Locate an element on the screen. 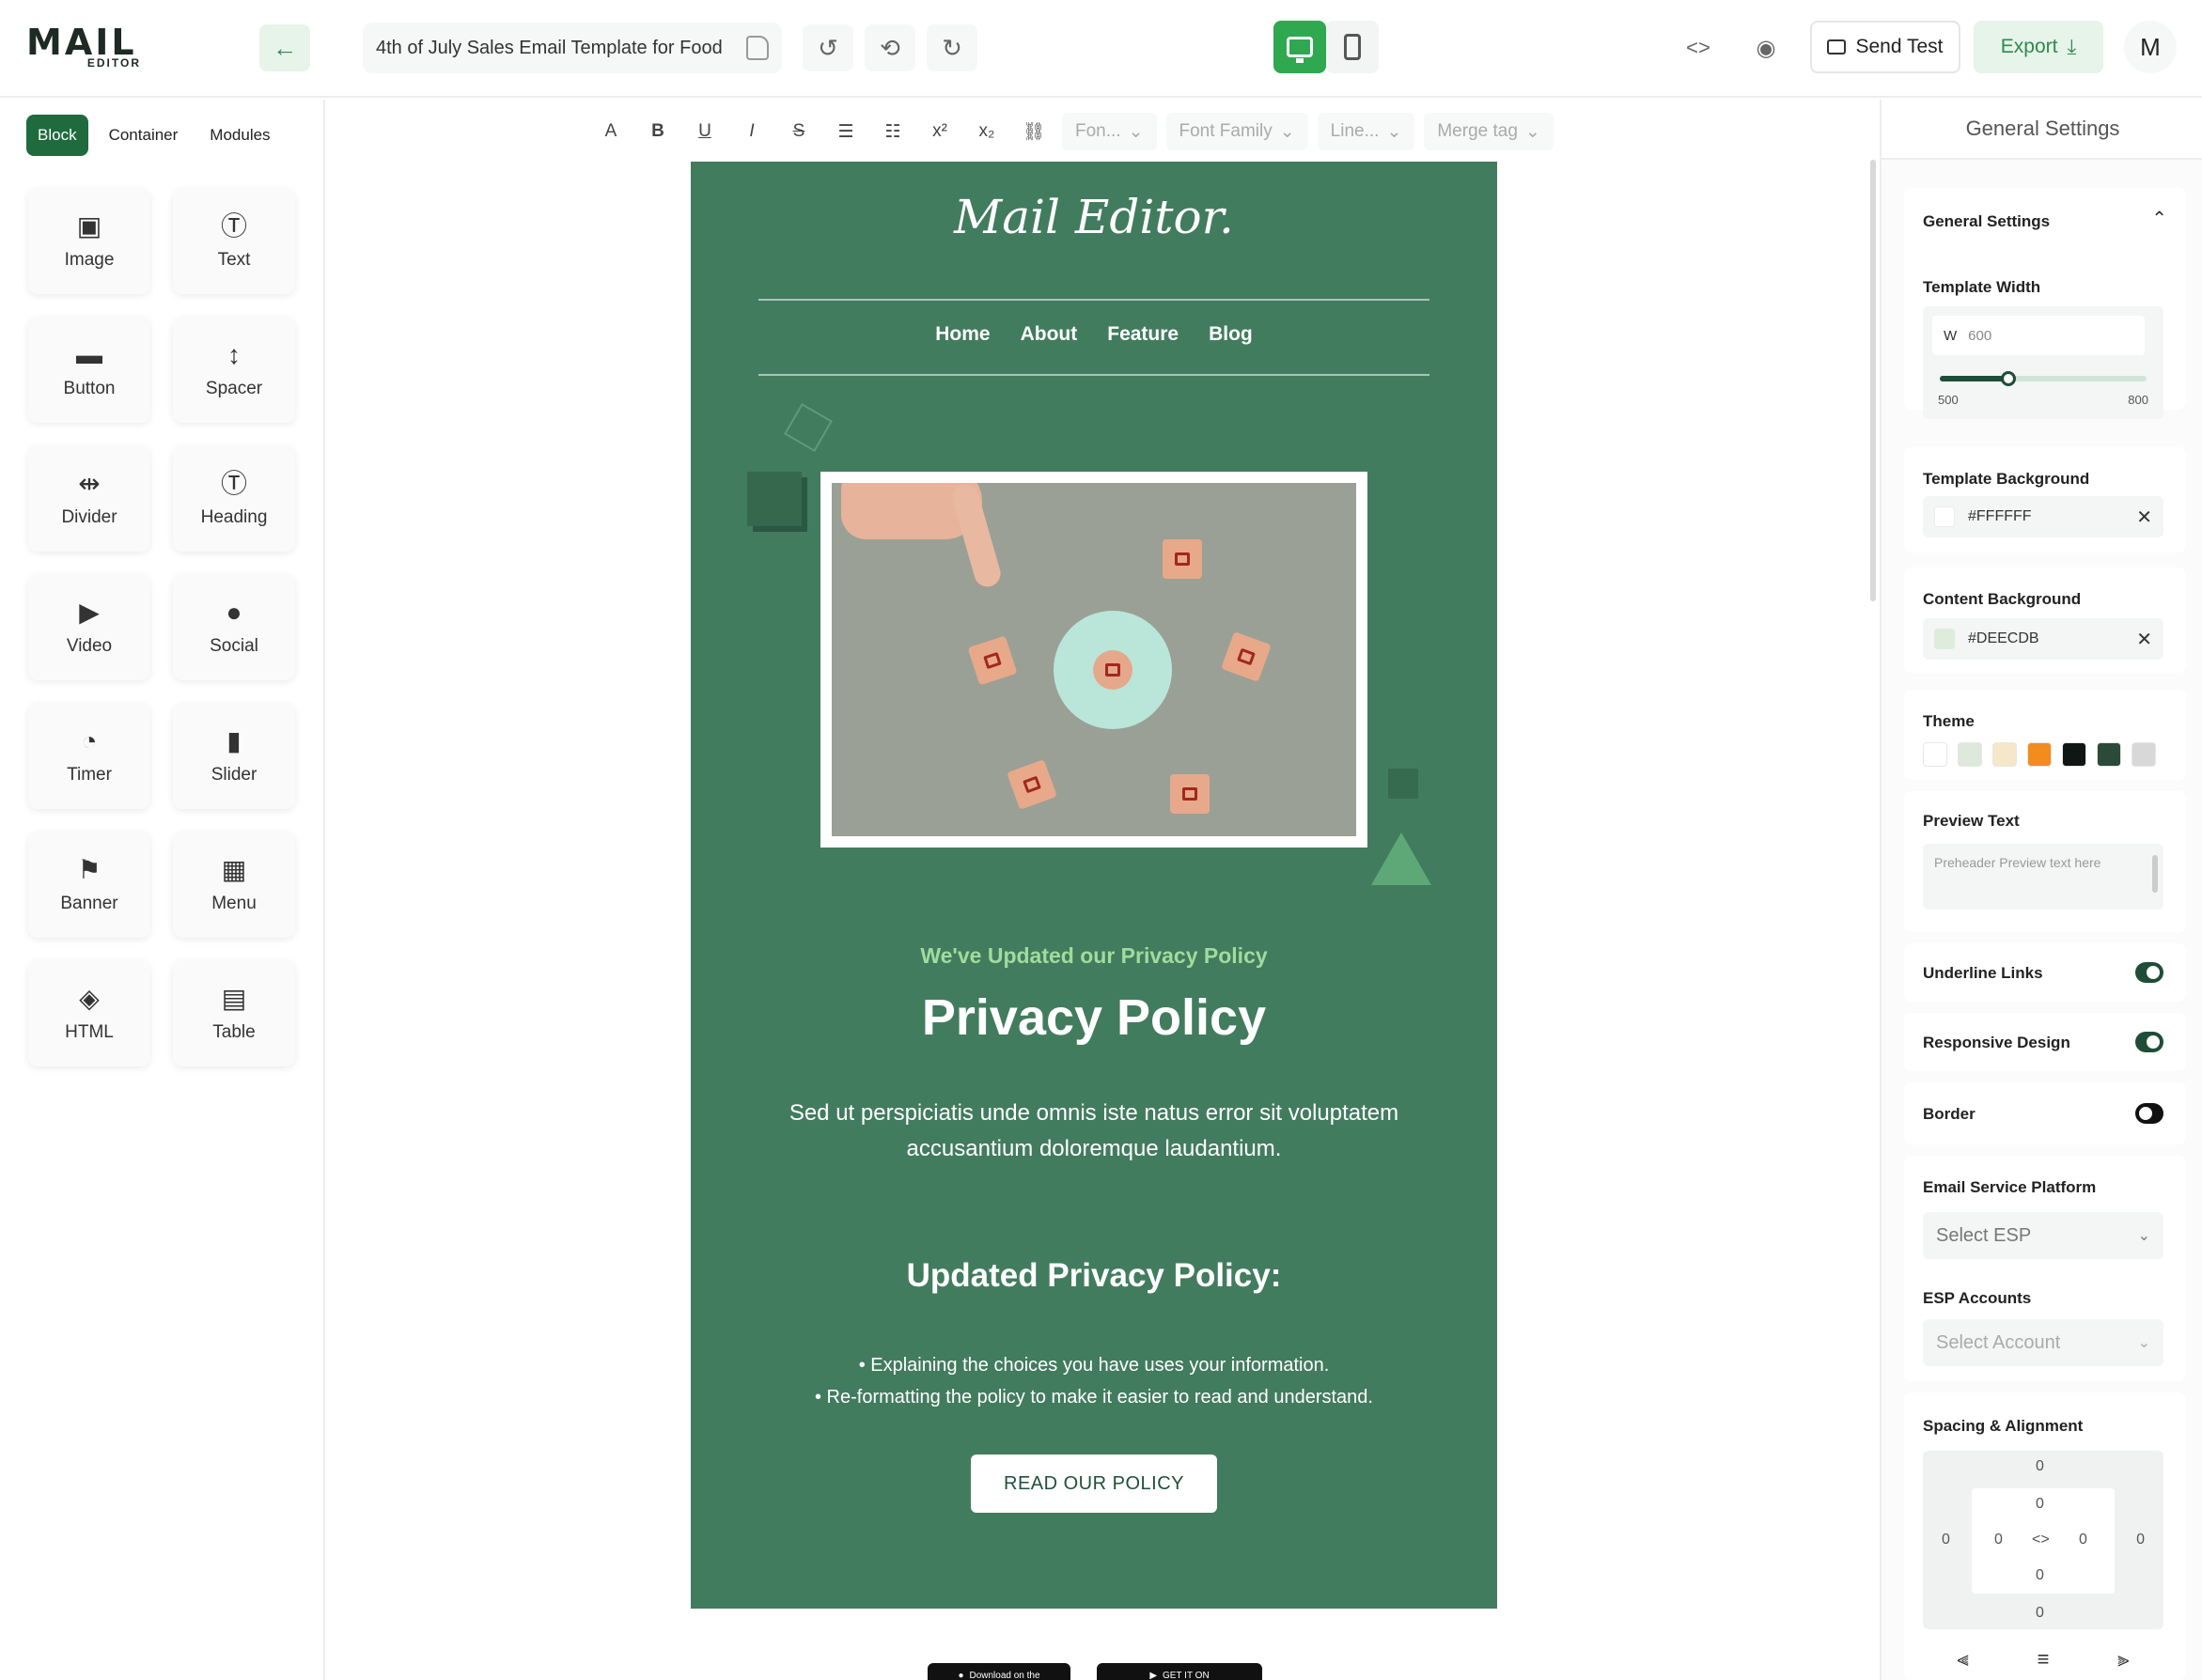  text-color-button: A is located at coordinates (611, 131).